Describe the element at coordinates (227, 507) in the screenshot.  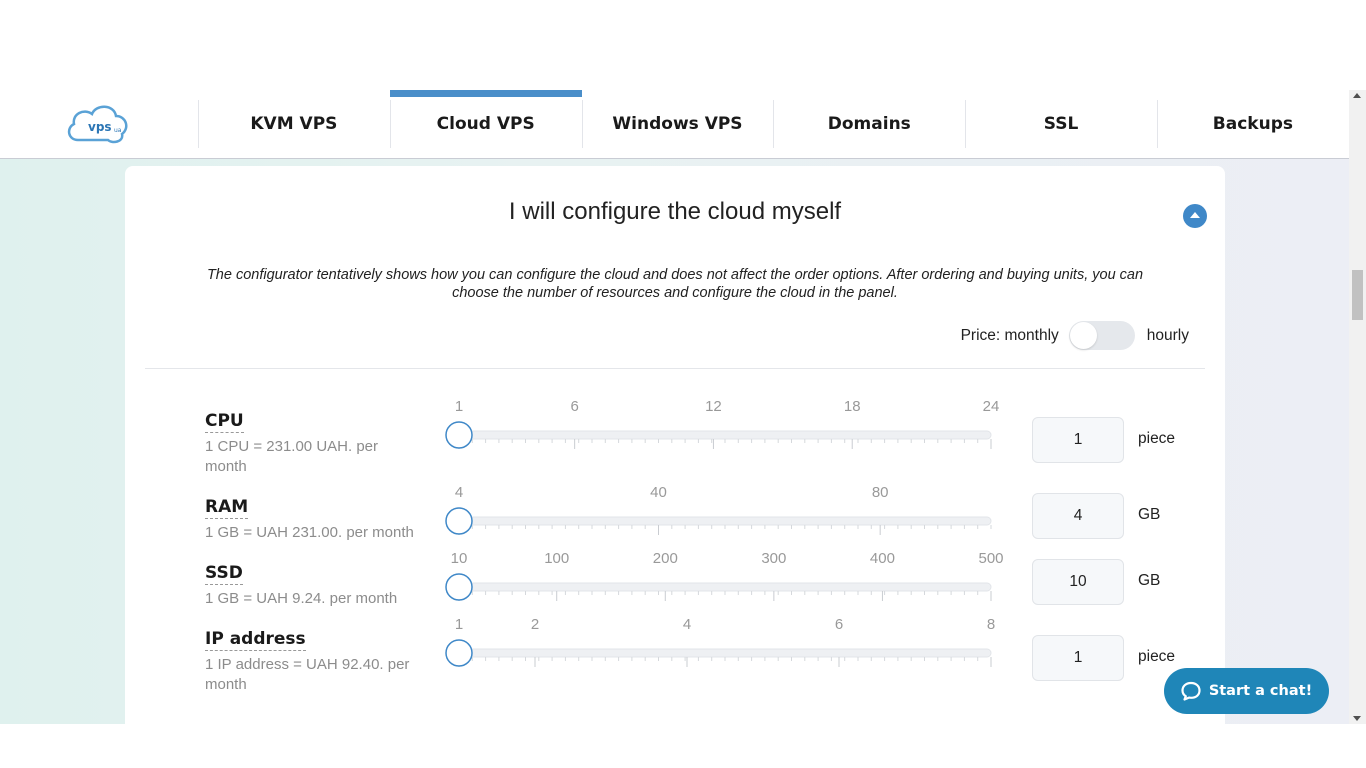
I see `row-label: RAM` at that location.